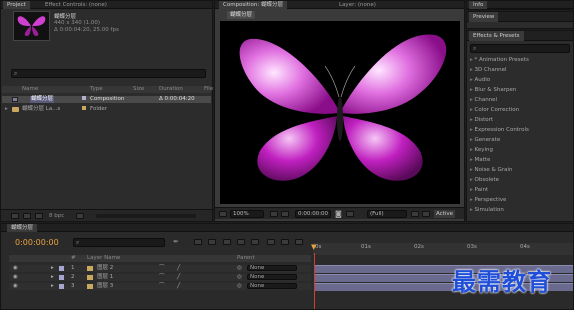 Image resolution: width=574 pixels, height=310 pixels. What do you see at coordinates (445, 214) in the screenshot?
I see `view-dropdown: Active` at bounding box center [445, 214].